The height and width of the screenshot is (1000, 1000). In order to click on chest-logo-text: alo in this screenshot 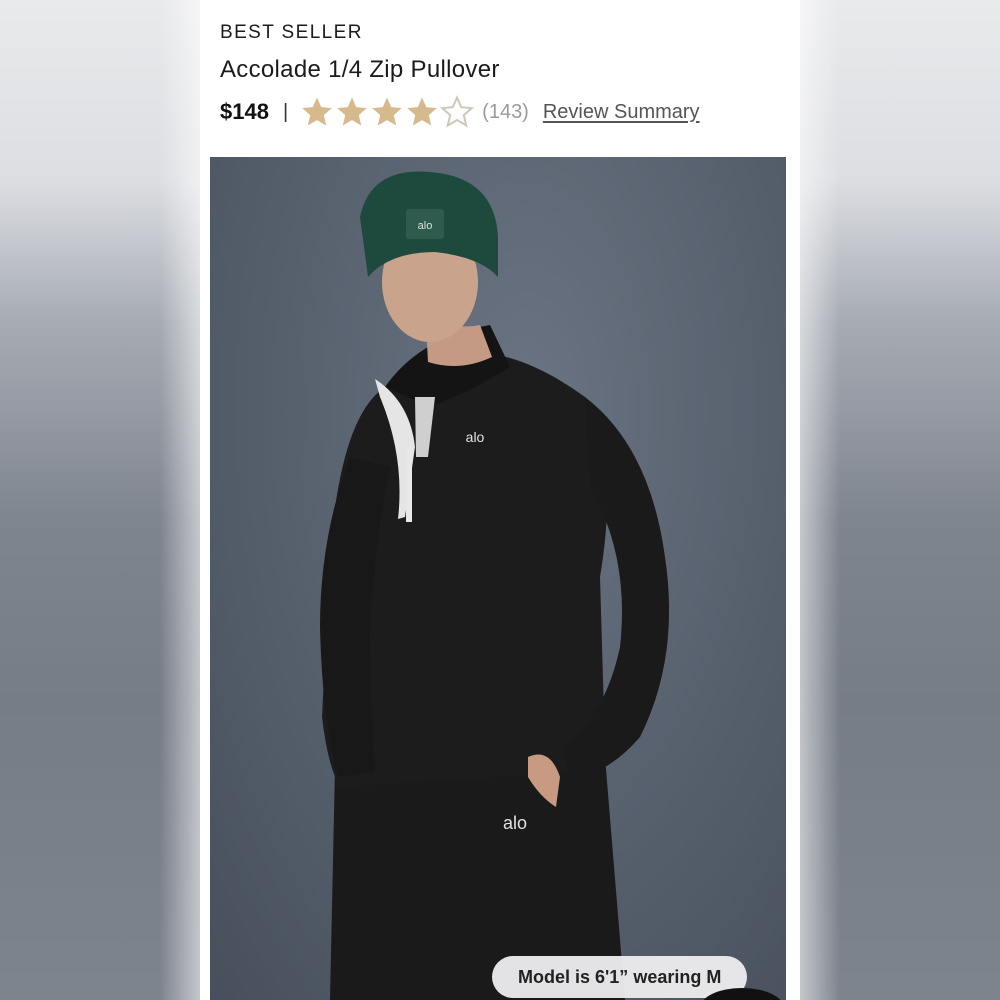, I will do `click(475, 437)`.